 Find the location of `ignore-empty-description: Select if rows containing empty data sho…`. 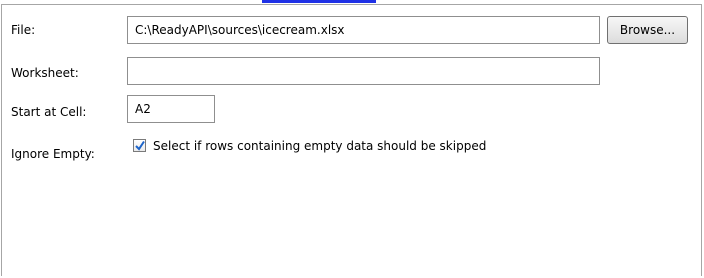

ignore-empty-description: Select if rows containing empty data sho… is located at coordinates (320, 146).